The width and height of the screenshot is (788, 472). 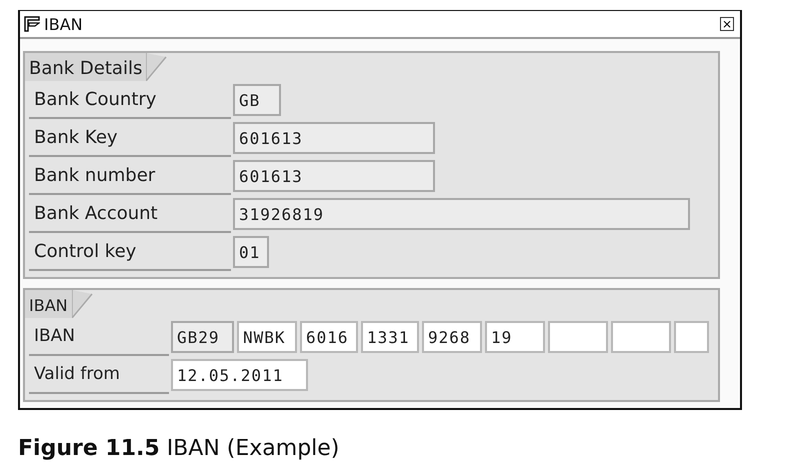 What do you see at coordinates (390, 337) in the screenshot?
I see `input-field: 1331` at bounding box center [390, 337].